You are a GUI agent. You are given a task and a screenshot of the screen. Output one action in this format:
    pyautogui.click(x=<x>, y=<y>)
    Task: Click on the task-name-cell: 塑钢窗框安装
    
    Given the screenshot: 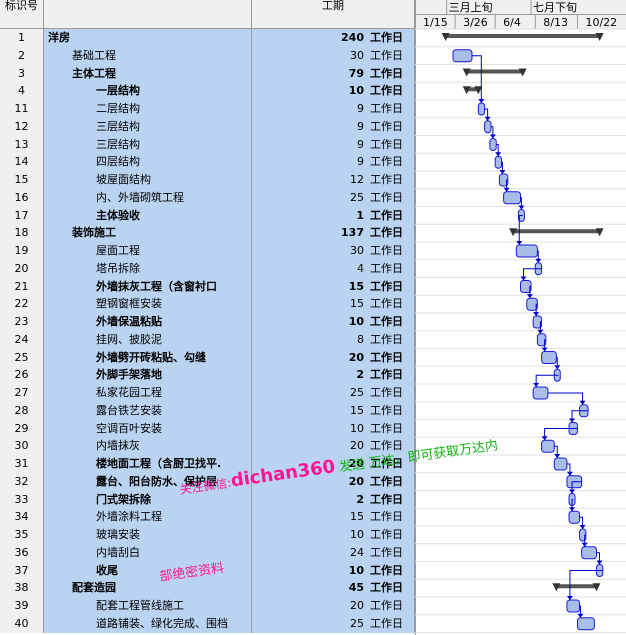 What is the action you would take?
    pyautogui.click(x=148, y=304)
    